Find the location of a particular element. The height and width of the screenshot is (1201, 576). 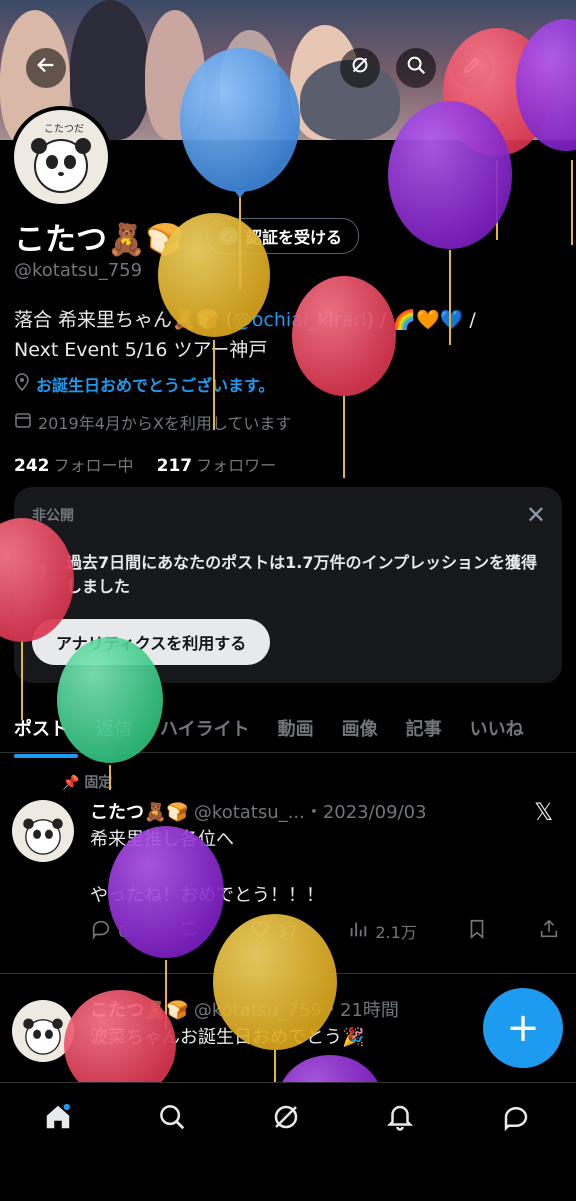

nav-grok is located at coordinates (286, 1119).